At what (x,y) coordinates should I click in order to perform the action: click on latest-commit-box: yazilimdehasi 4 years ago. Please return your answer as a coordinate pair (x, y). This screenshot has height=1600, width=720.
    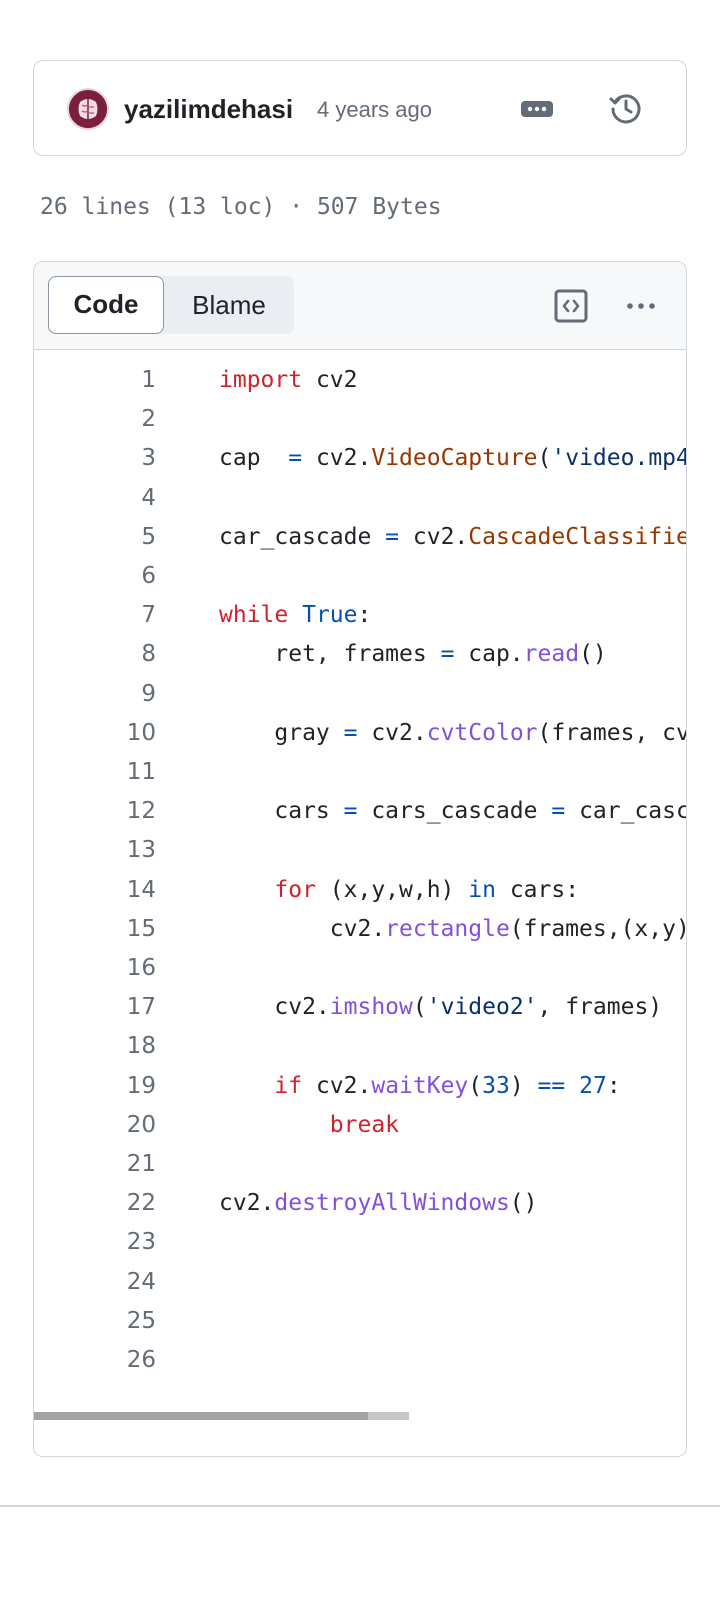
    Looking at the image, I should click on (360, 108).